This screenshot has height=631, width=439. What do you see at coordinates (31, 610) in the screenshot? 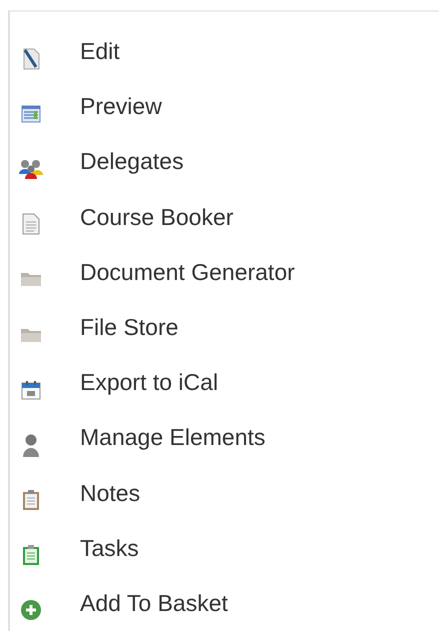
I see `plus-circle-icon` at bounding box center [31, 610].